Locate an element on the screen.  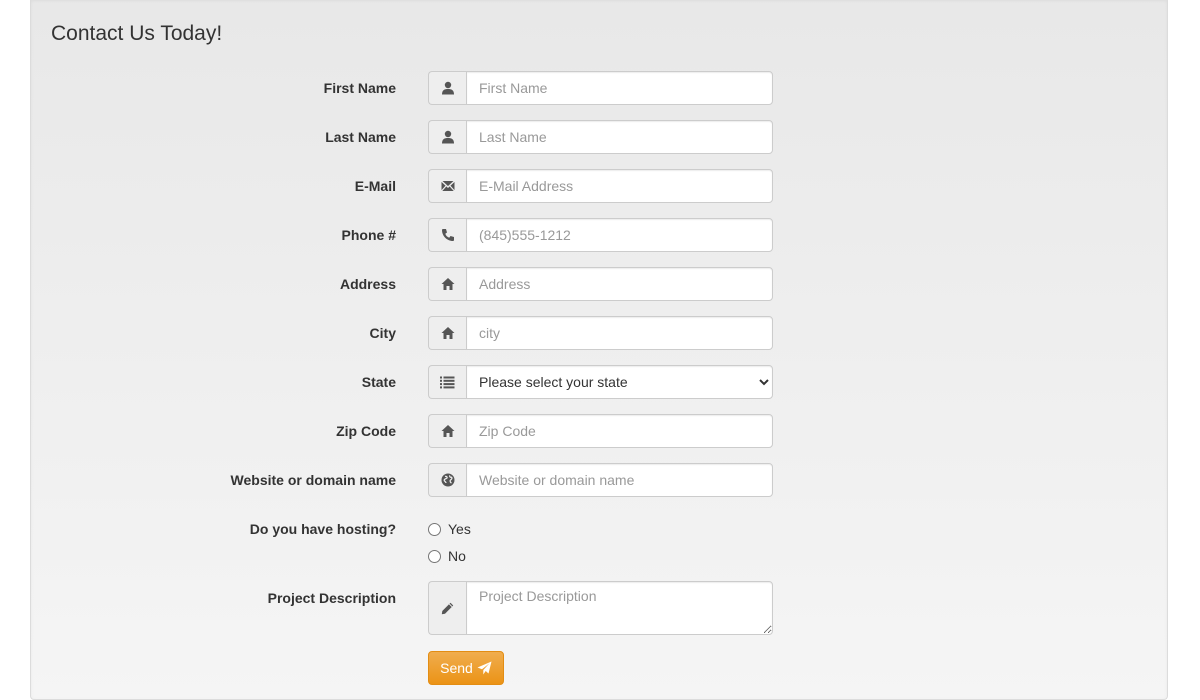
last-name-input is located at coordinates (619, 137).